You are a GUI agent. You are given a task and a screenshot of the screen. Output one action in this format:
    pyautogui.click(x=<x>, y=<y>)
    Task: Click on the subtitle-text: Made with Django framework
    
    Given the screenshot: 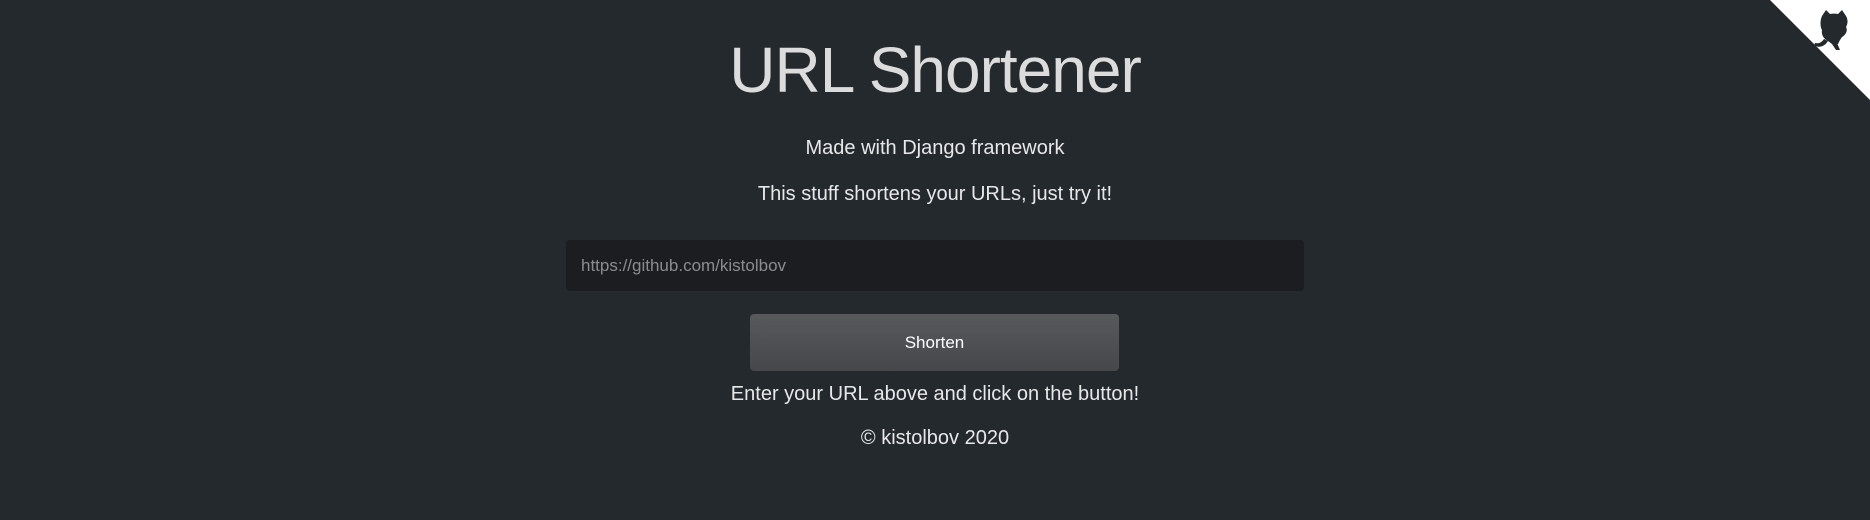 What is the action you would take?
    pyautogui.click(x=935, y=148)
    